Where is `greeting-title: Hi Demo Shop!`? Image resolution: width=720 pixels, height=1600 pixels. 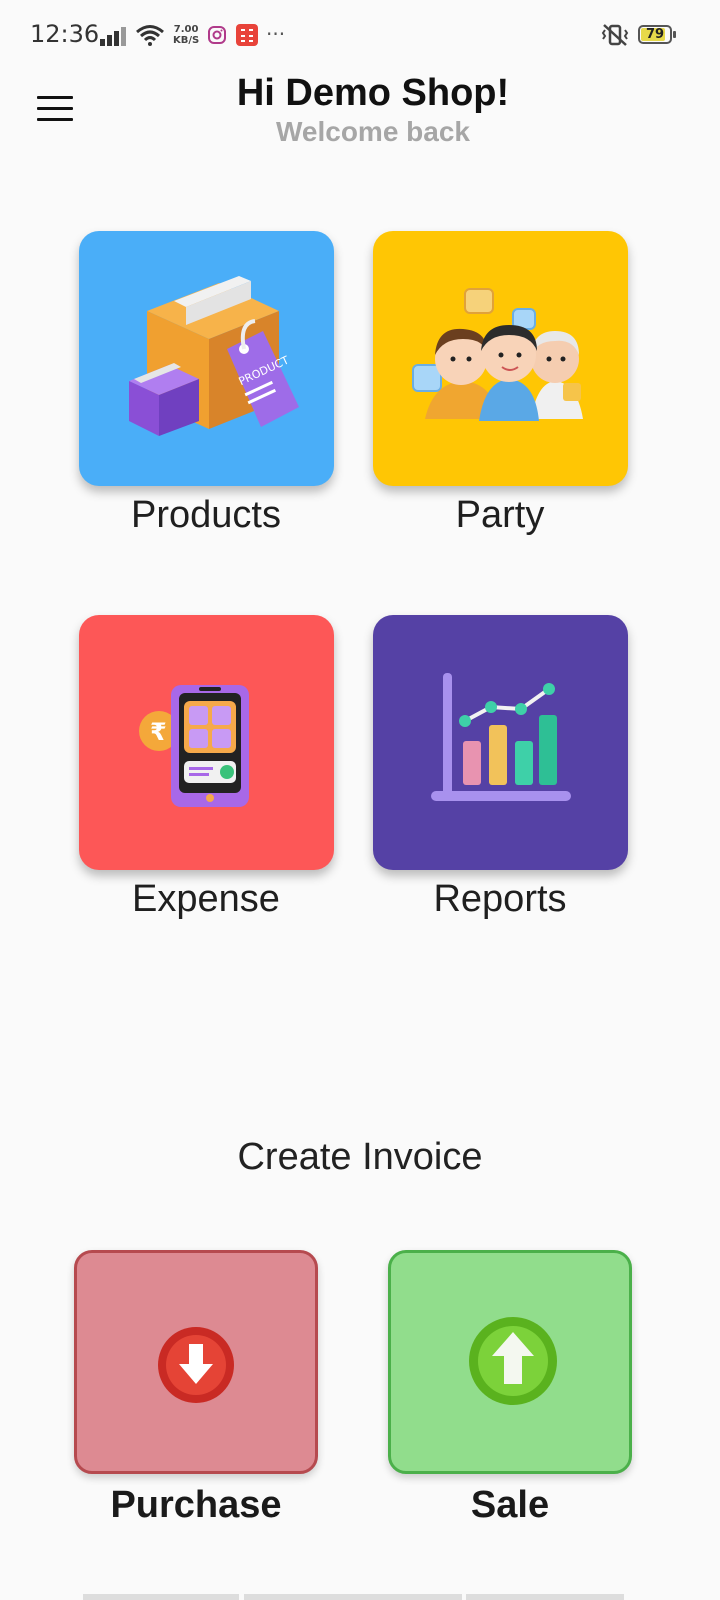
greeting-title: Hi Demo Shop! is located at coordinates (373, 93).